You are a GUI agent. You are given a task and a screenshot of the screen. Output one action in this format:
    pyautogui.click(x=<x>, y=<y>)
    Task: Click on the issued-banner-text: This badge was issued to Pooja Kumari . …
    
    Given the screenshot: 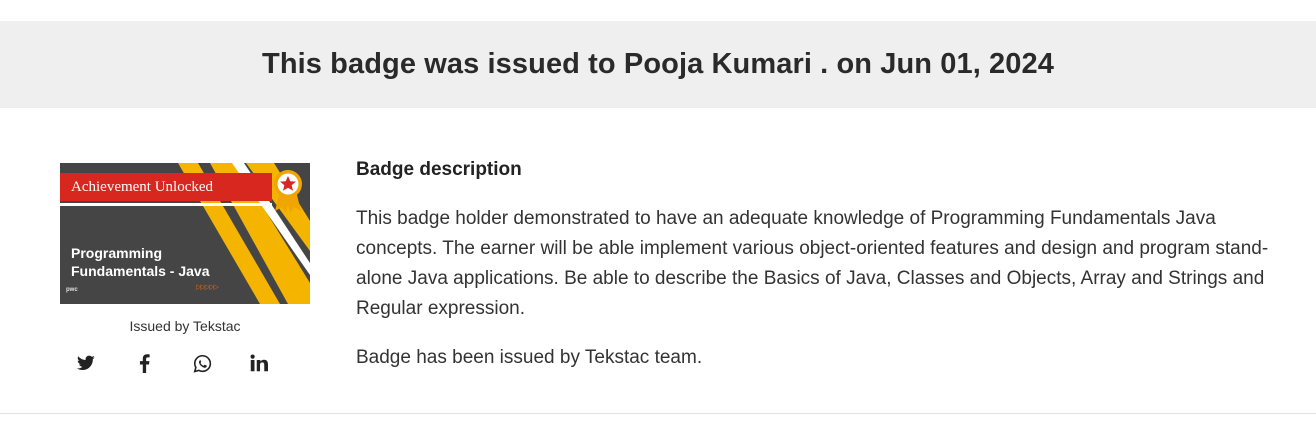 What is the action you would take?
    pyautogui.click(x=658, y=64)
    